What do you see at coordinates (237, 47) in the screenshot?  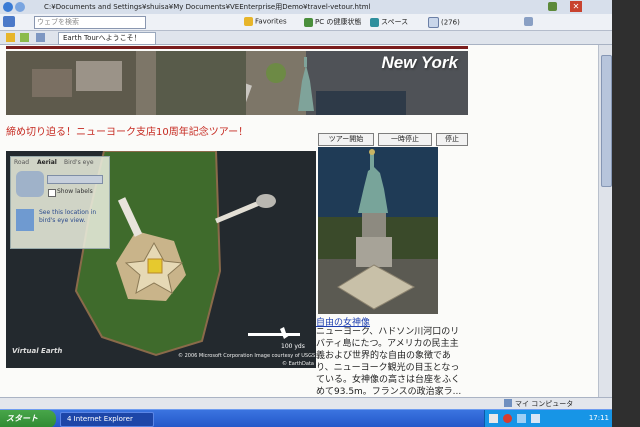 I see `header-rule` at bounding box center [237, 47].